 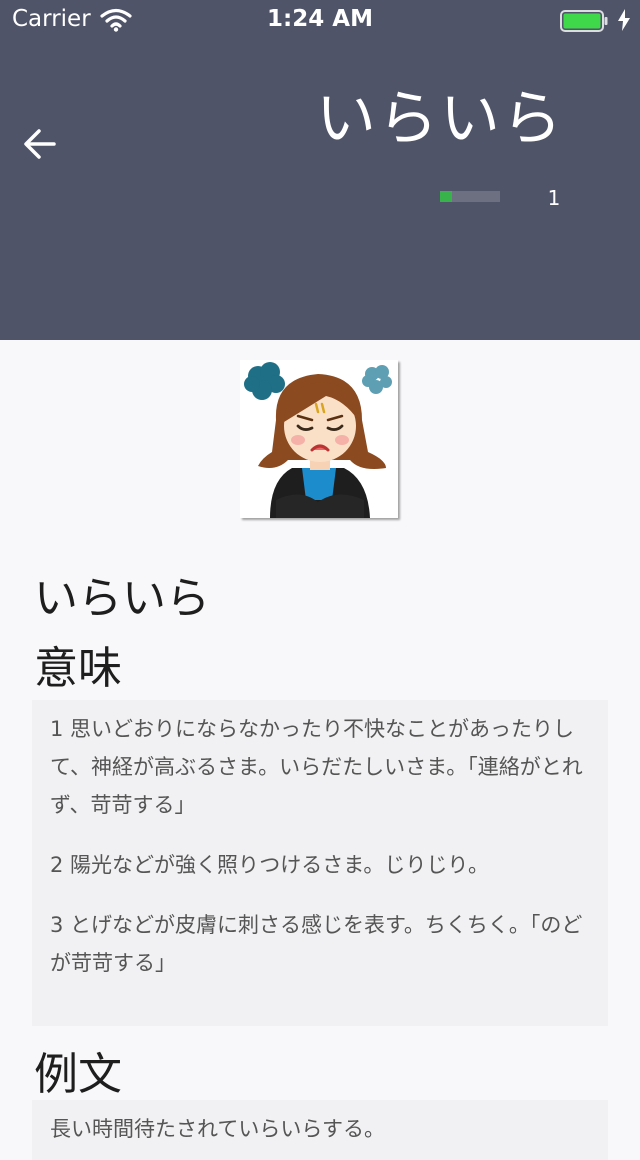 I want to click on status-time: 1:24 AM, so click(x=320, y=19).